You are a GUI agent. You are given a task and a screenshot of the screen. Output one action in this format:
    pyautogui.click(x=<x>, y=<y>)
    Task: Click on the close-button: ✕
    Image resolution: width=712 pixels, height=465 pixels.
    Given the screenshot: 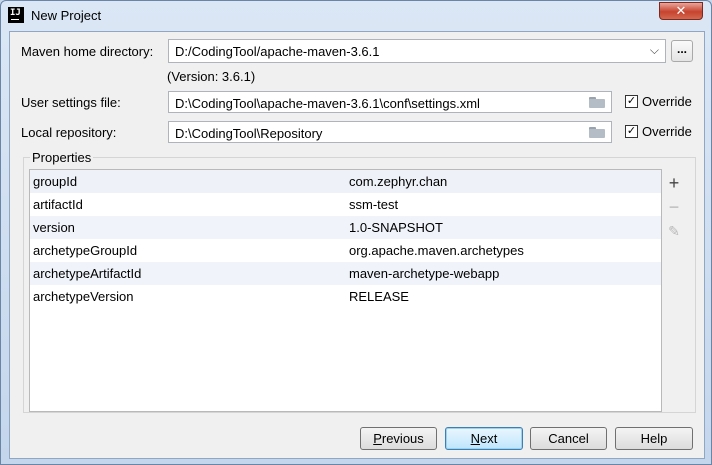 What is the action you would take?
    pyautogui.click(x=681, y=11)
    